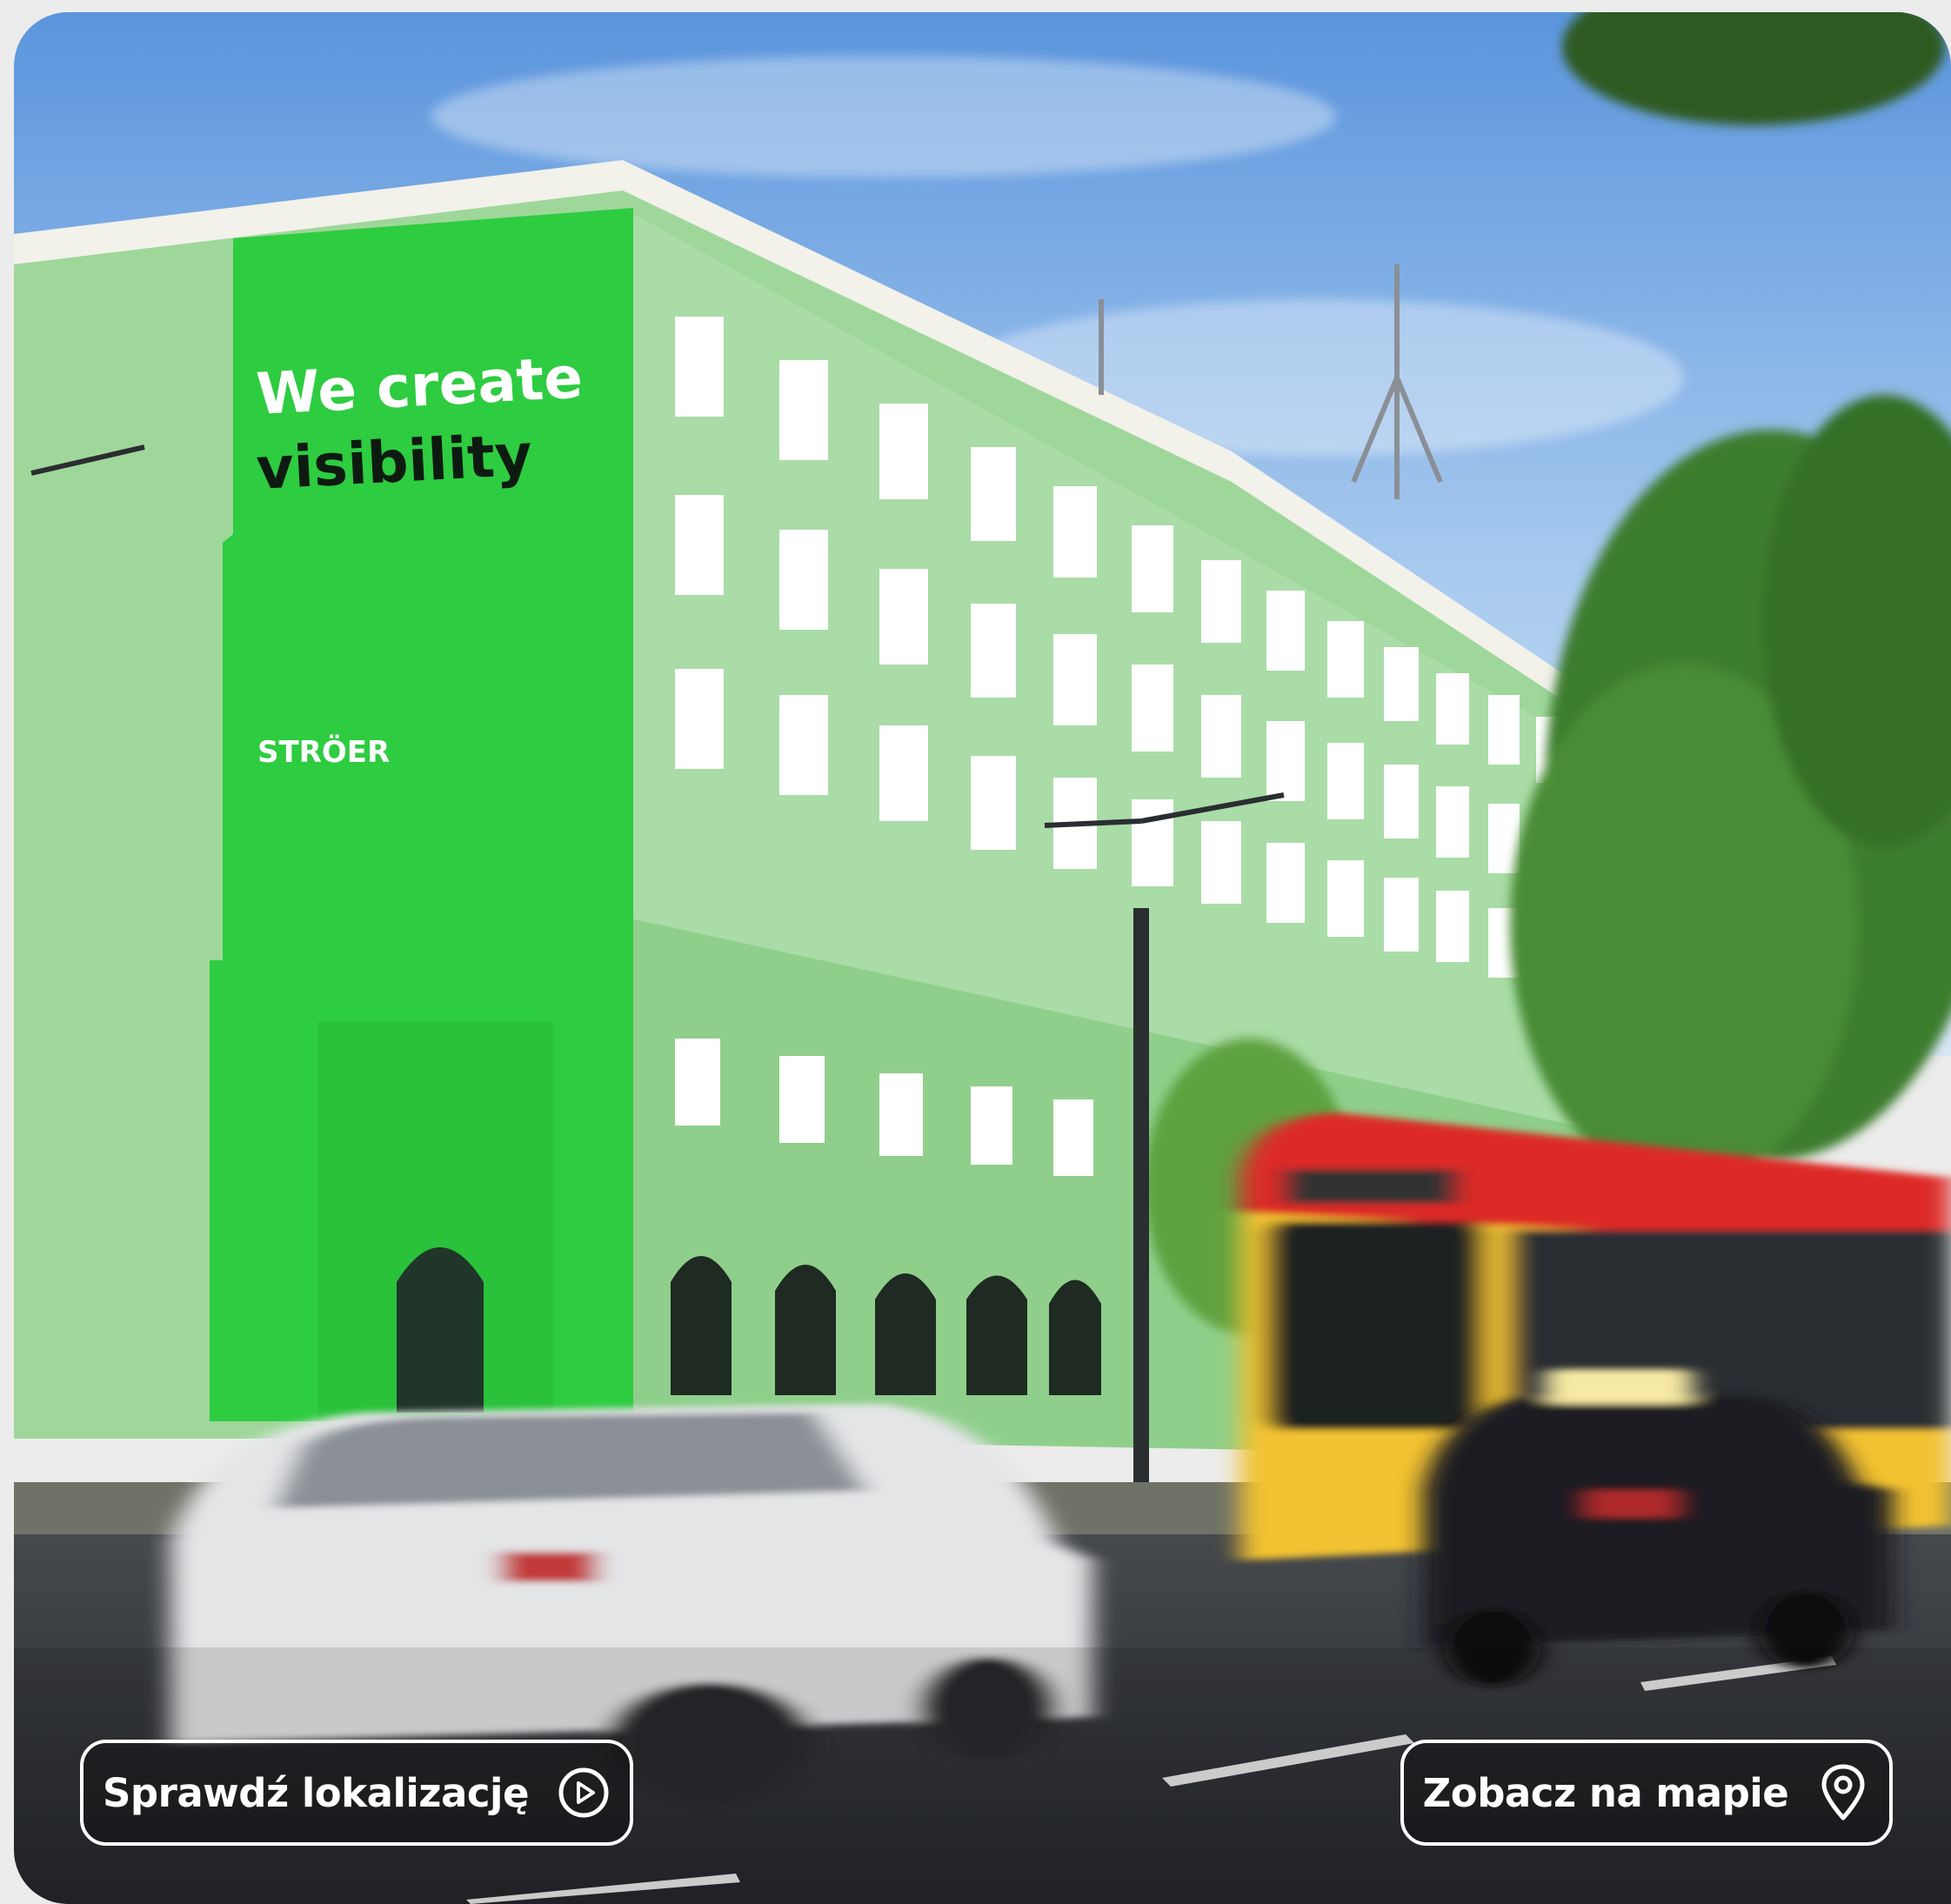 The width and height of the screenshot is (1951, 1904). What do you see at coordinates (421, 814) in the screenshot?
I see `billboard-mural: We create visibility STRÖER` at bounding box center [421, 814].